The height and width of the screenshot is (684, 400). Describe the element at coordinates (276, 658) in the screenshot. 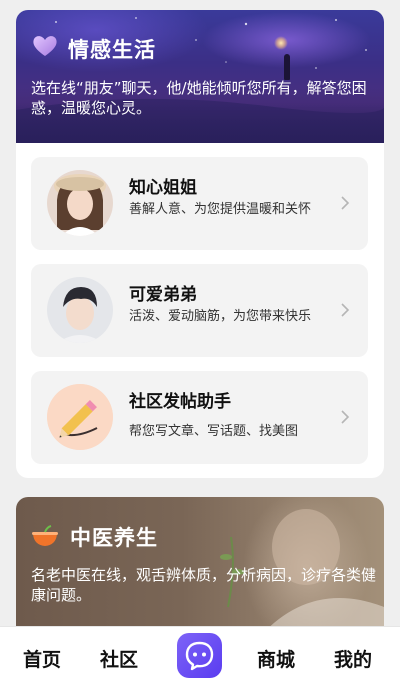

I see `tab-mall: 商城` at that location.